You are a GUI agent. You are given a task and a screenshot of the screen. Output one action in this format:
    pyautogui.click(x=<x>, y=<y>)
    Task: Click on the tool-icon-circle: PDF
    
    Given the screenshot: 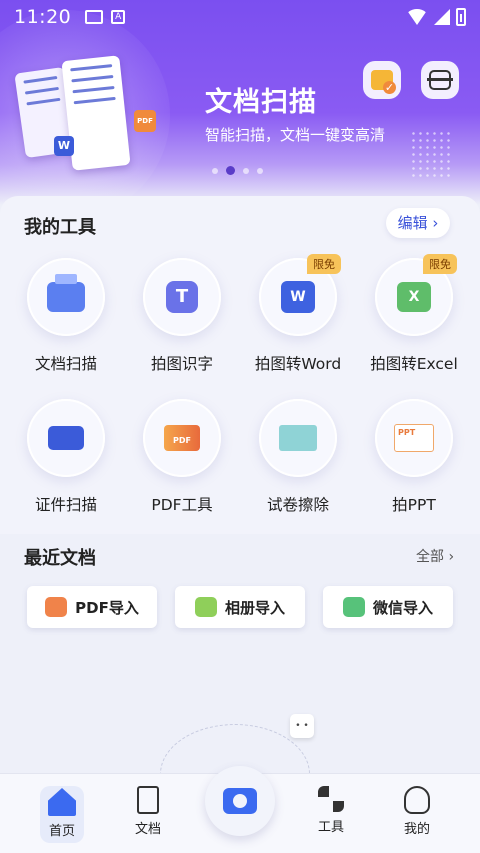 What is the action you would take?
    pyautogui.click(x=182, y=438)
    